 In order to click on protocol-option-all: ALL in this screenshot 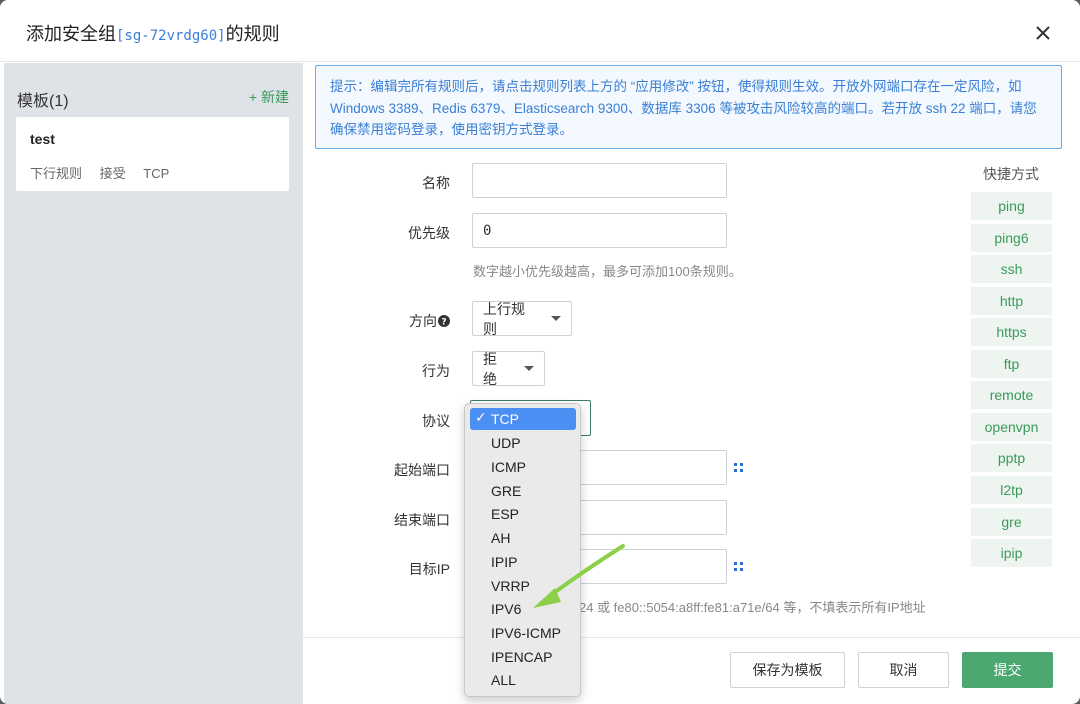, I will do `click(522, 680)`.